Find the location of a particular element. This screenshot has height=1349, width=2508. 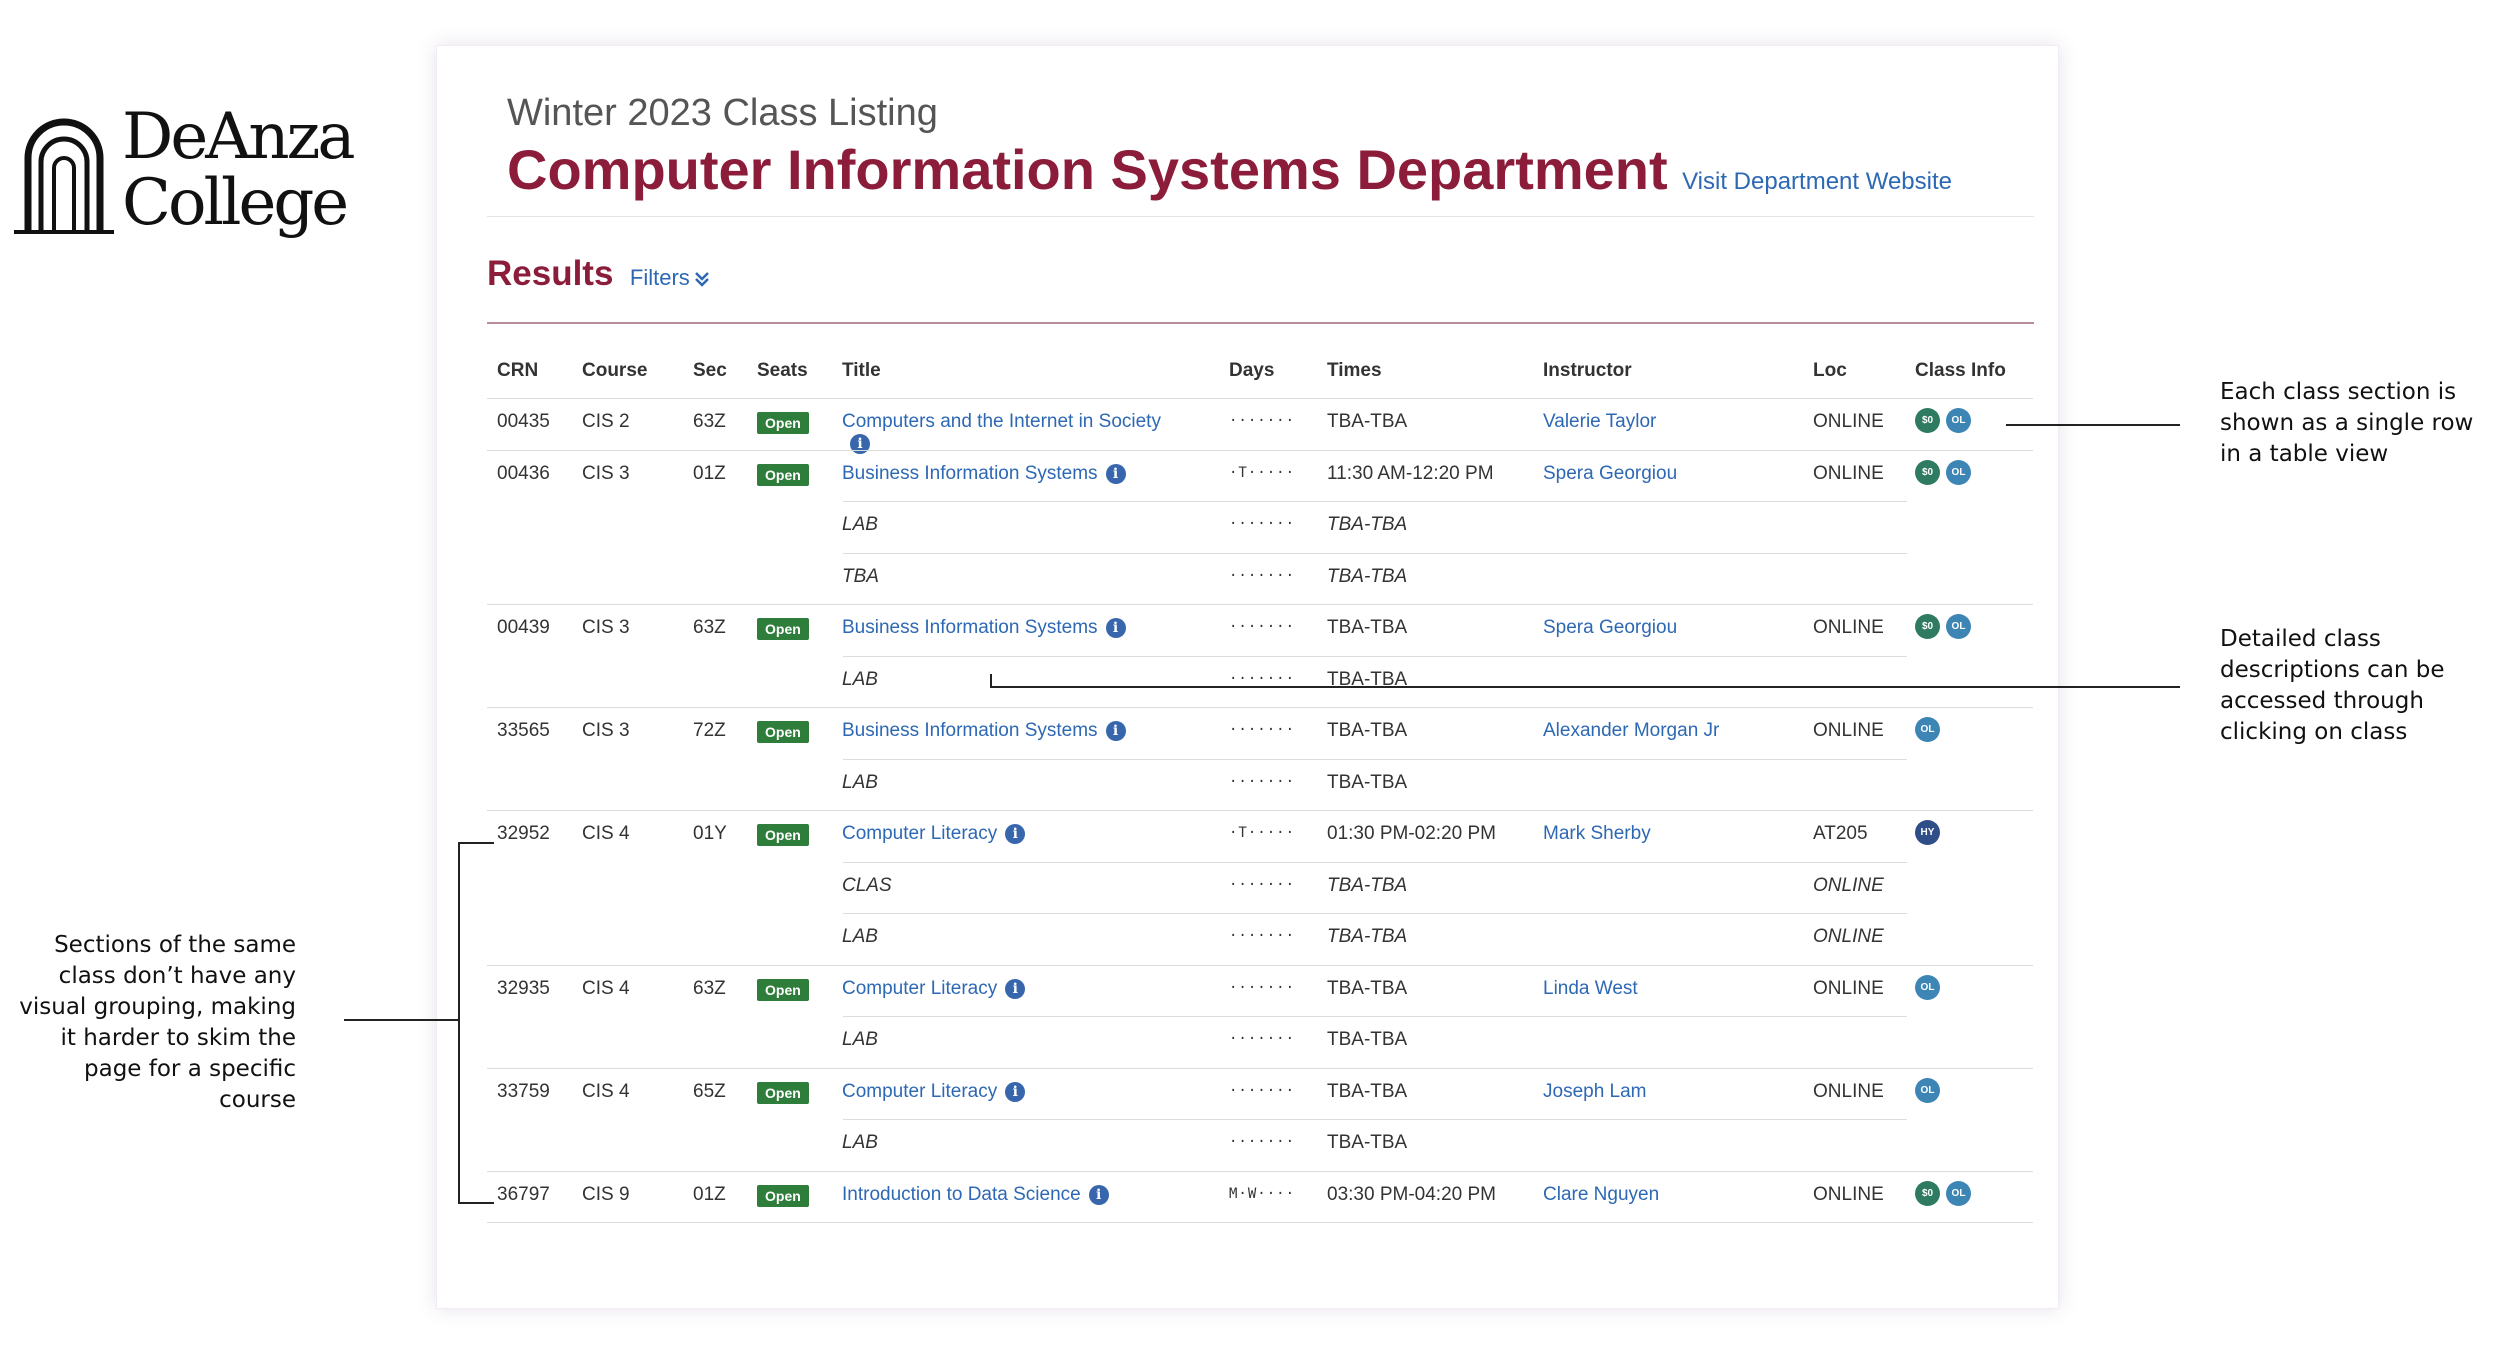

results-header: Results Filters is located at coordinates (598, 274).